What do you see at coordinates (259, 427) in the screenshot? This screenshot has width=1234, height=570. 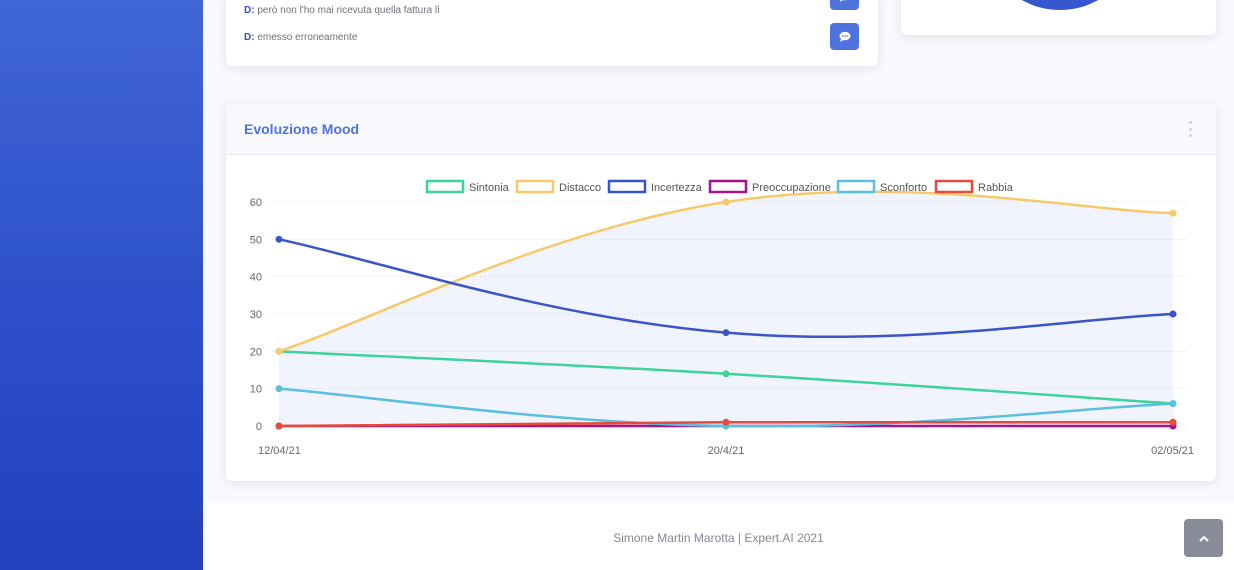 I see `y-tick-label: 0` at bounding box center [259, 427].